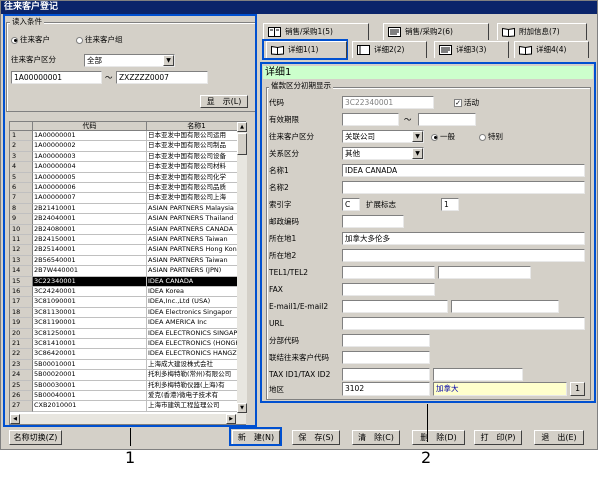 The height and width of the screenshot is (495, 598). I want to click on highlight-new-button, so click(255, 436).